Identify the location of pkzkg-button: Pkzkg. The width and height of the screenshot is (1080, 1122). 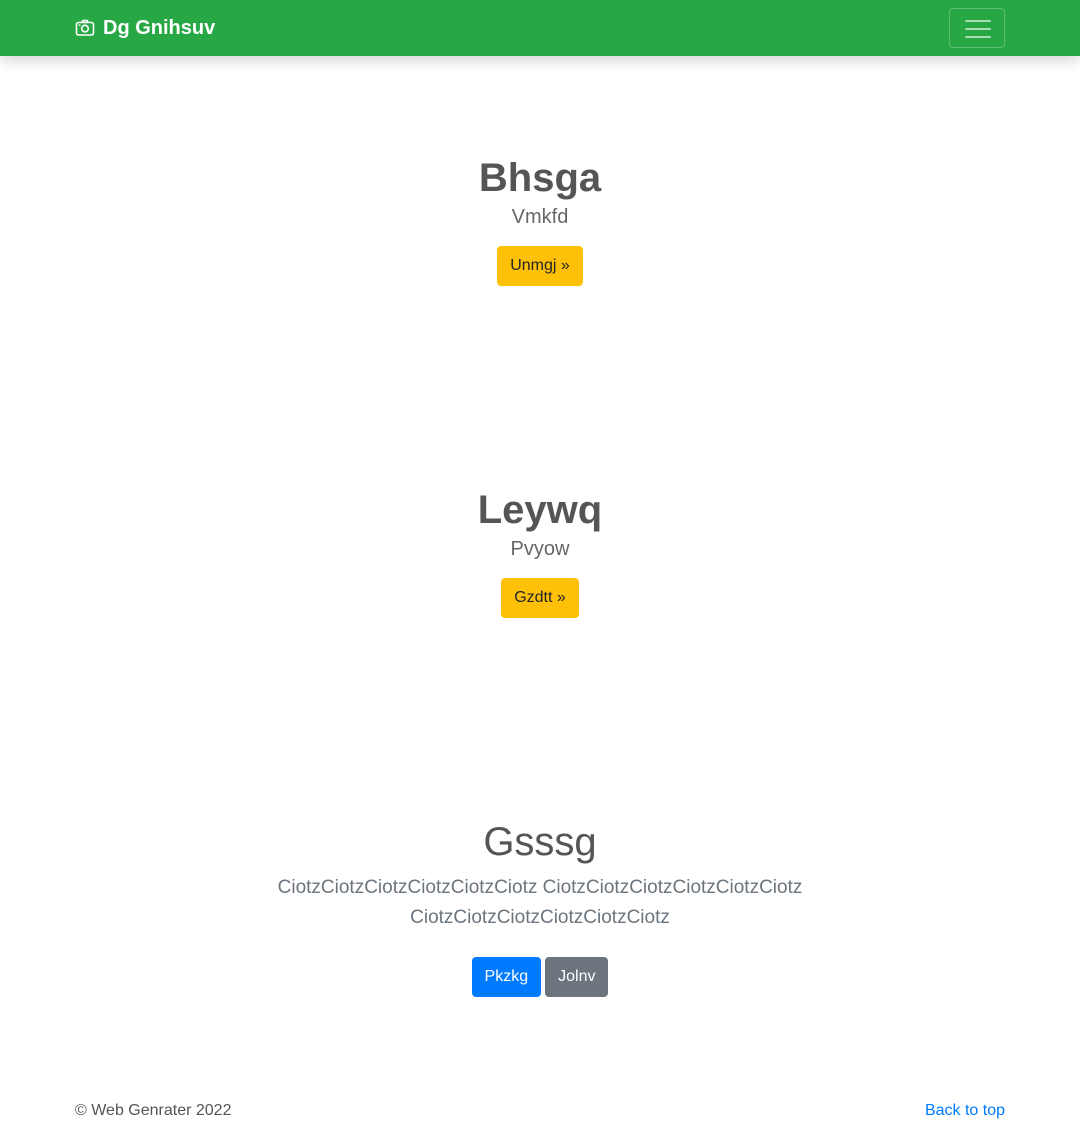
(506, 977).